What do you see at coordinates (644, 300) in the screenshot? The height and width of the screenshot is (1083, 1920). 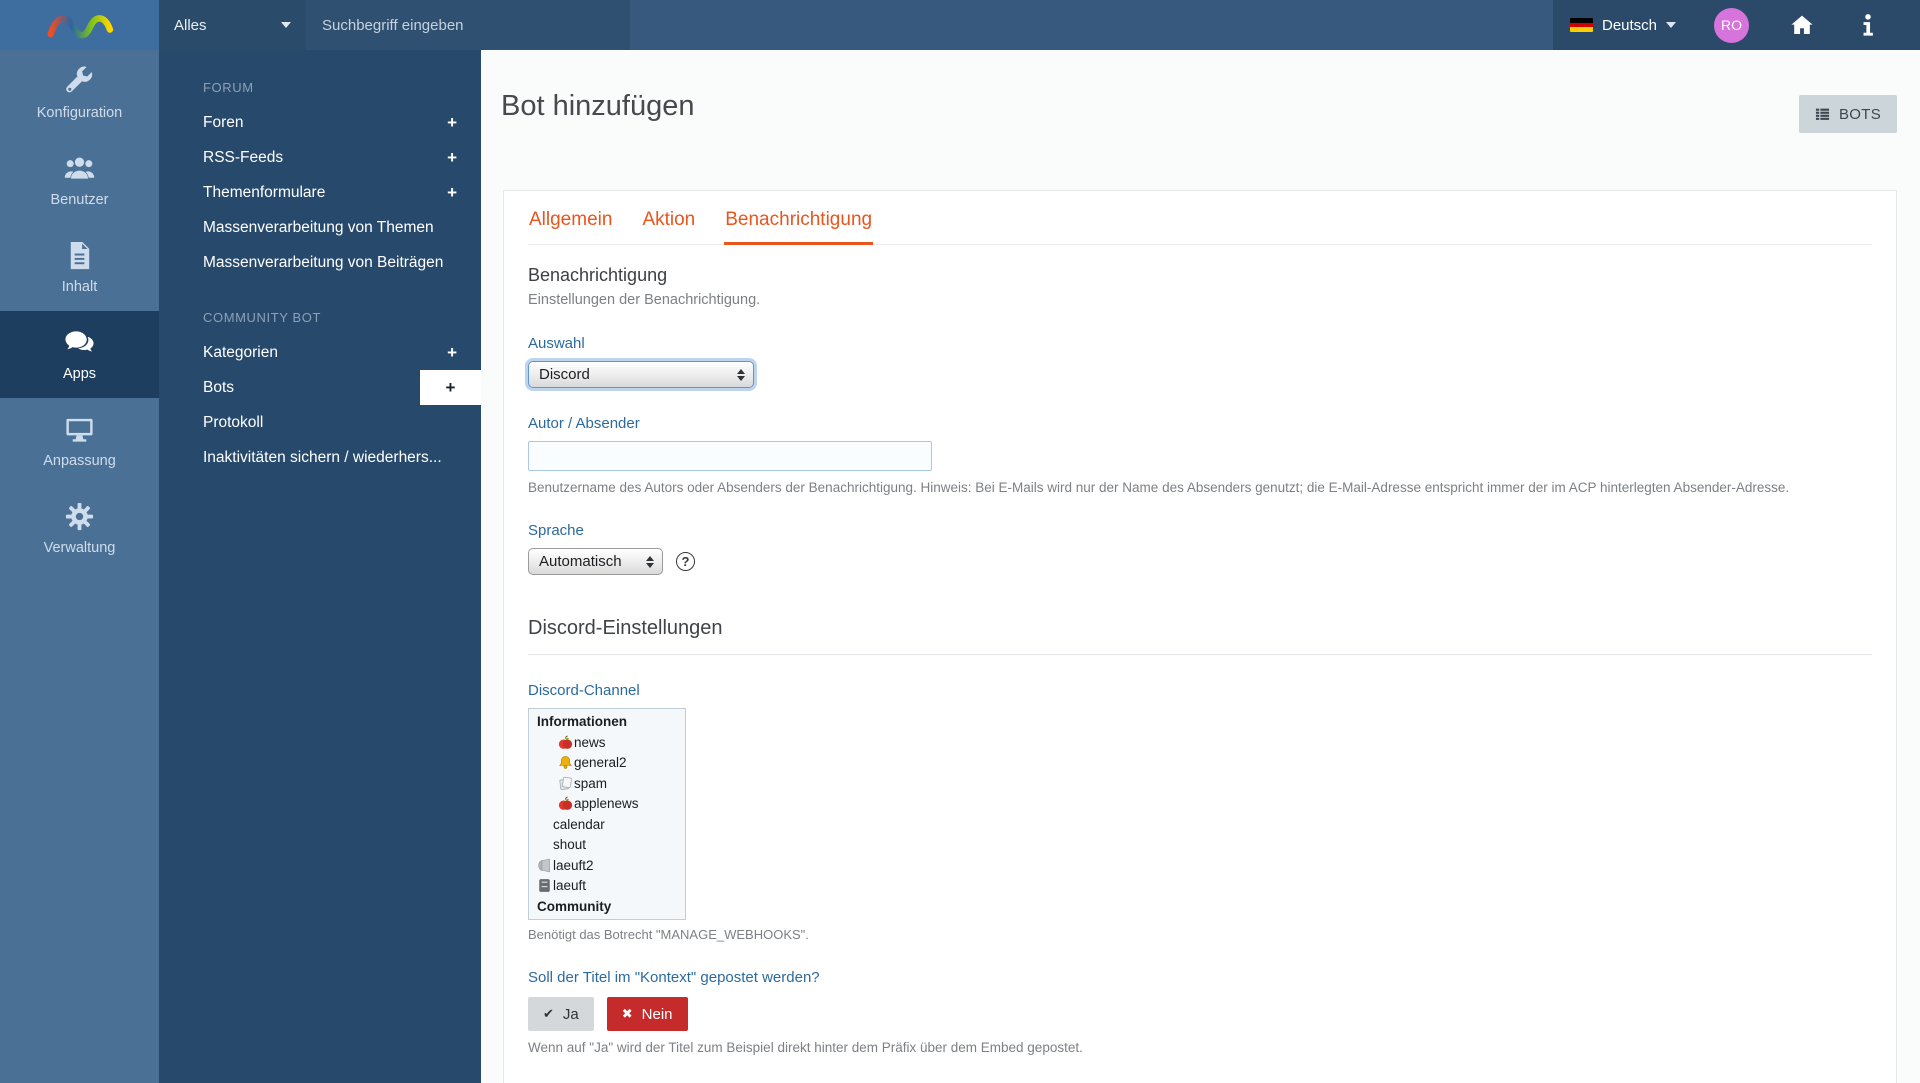 I see `section-subtitle: Einstellungen der Benachrichtigung.` at bounding box center [644, 300].